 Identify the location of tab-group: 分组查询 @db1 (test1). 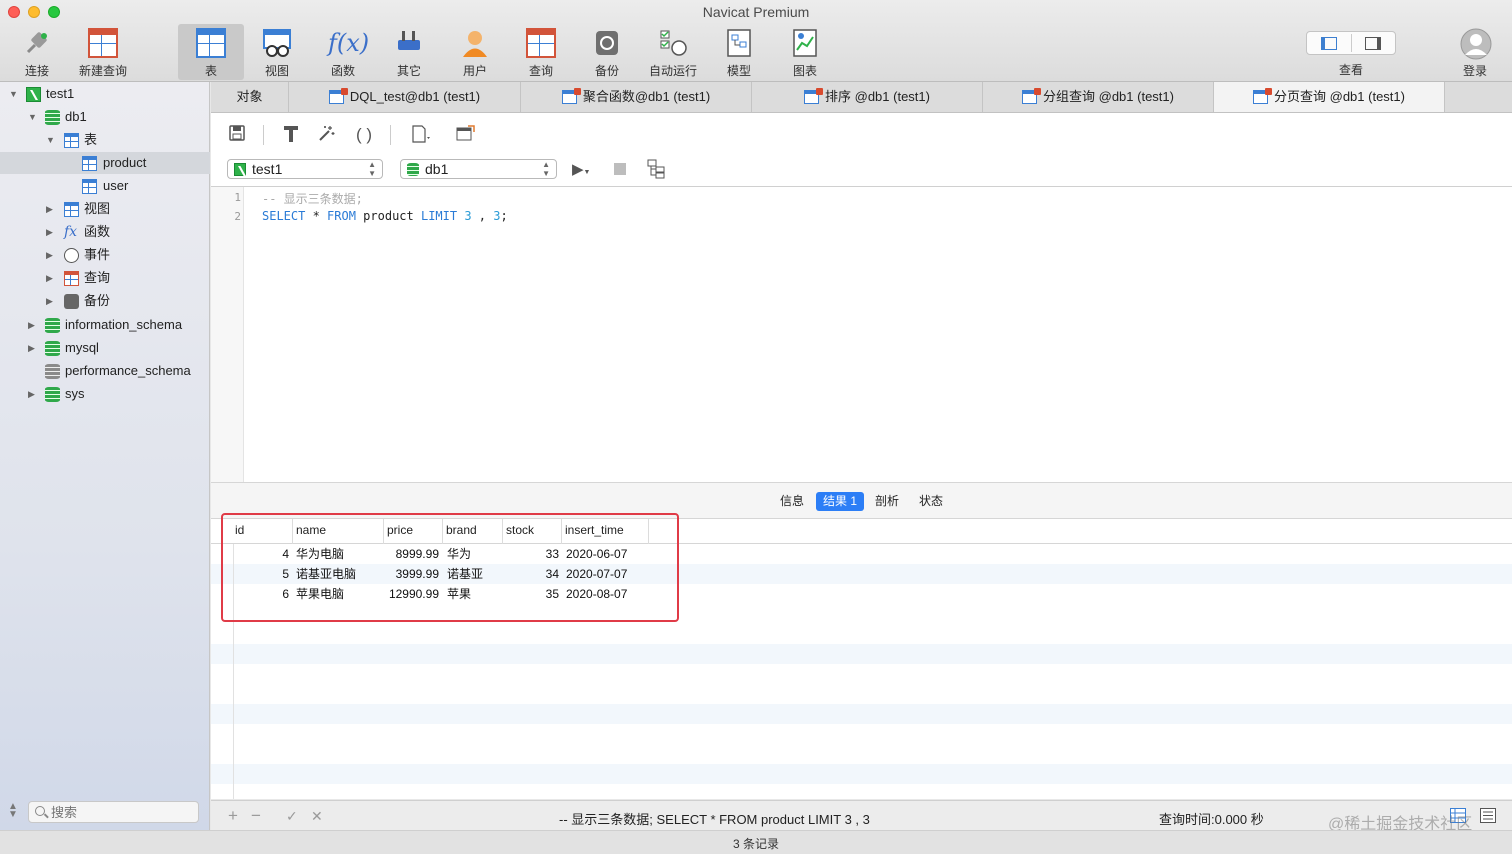
(1098, 97).